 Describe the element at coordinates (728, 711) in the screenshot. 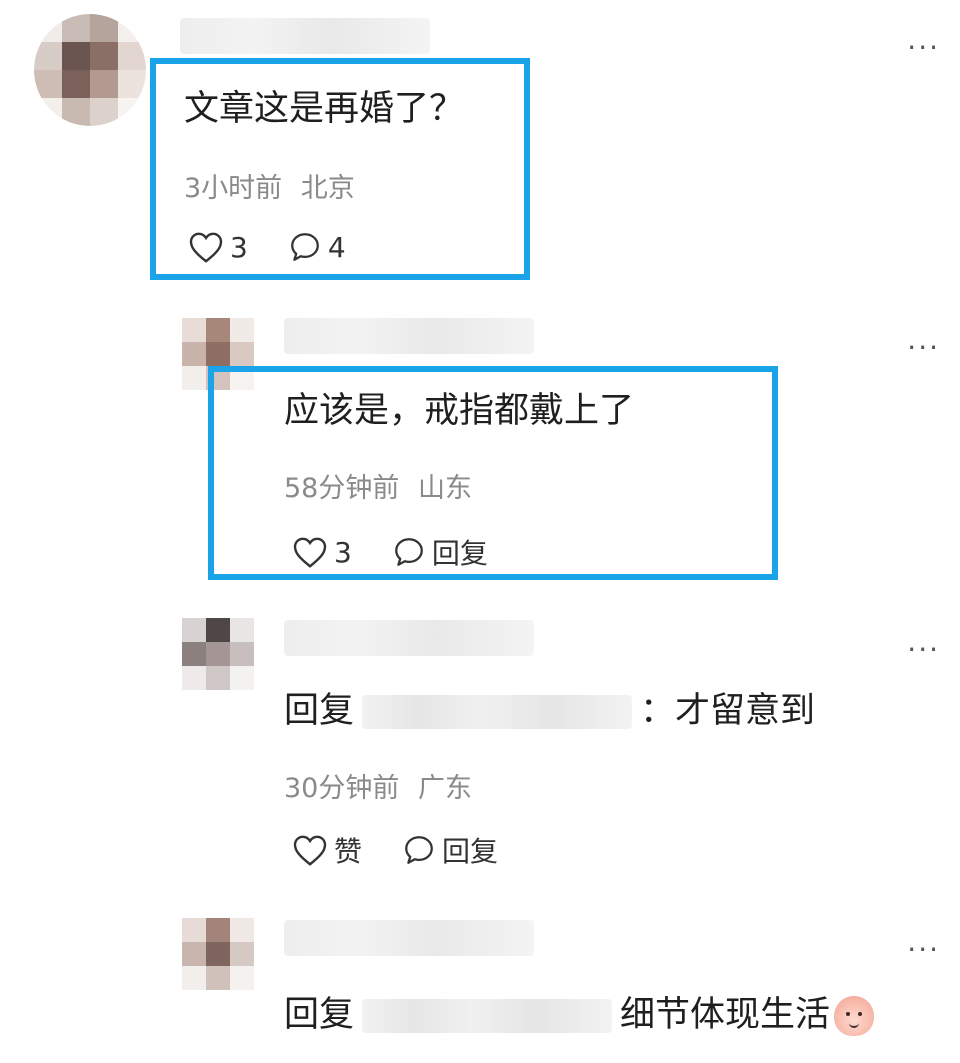

I see `reply-body: ：才留意到` at that location.